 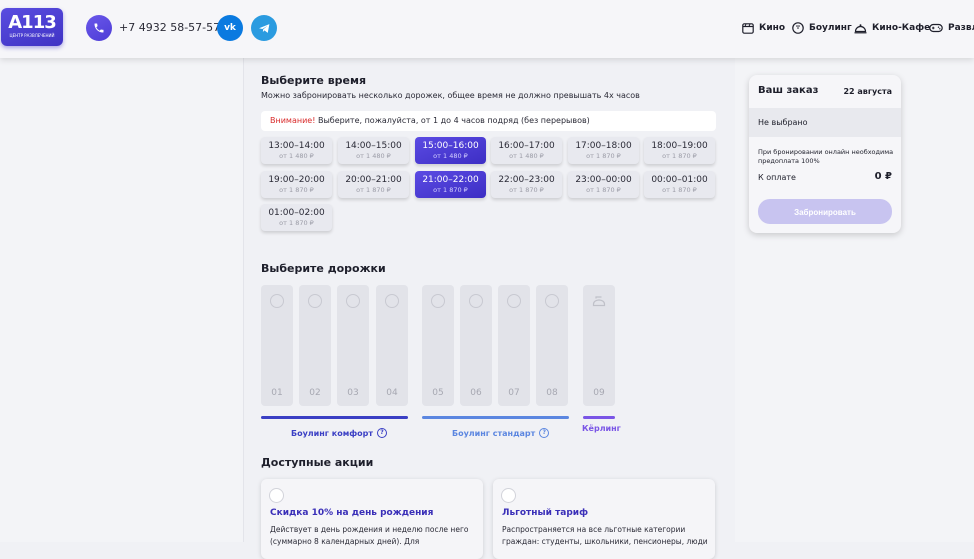 I want to click on time-section-title: Выберите время, so click(x=314, y=80).